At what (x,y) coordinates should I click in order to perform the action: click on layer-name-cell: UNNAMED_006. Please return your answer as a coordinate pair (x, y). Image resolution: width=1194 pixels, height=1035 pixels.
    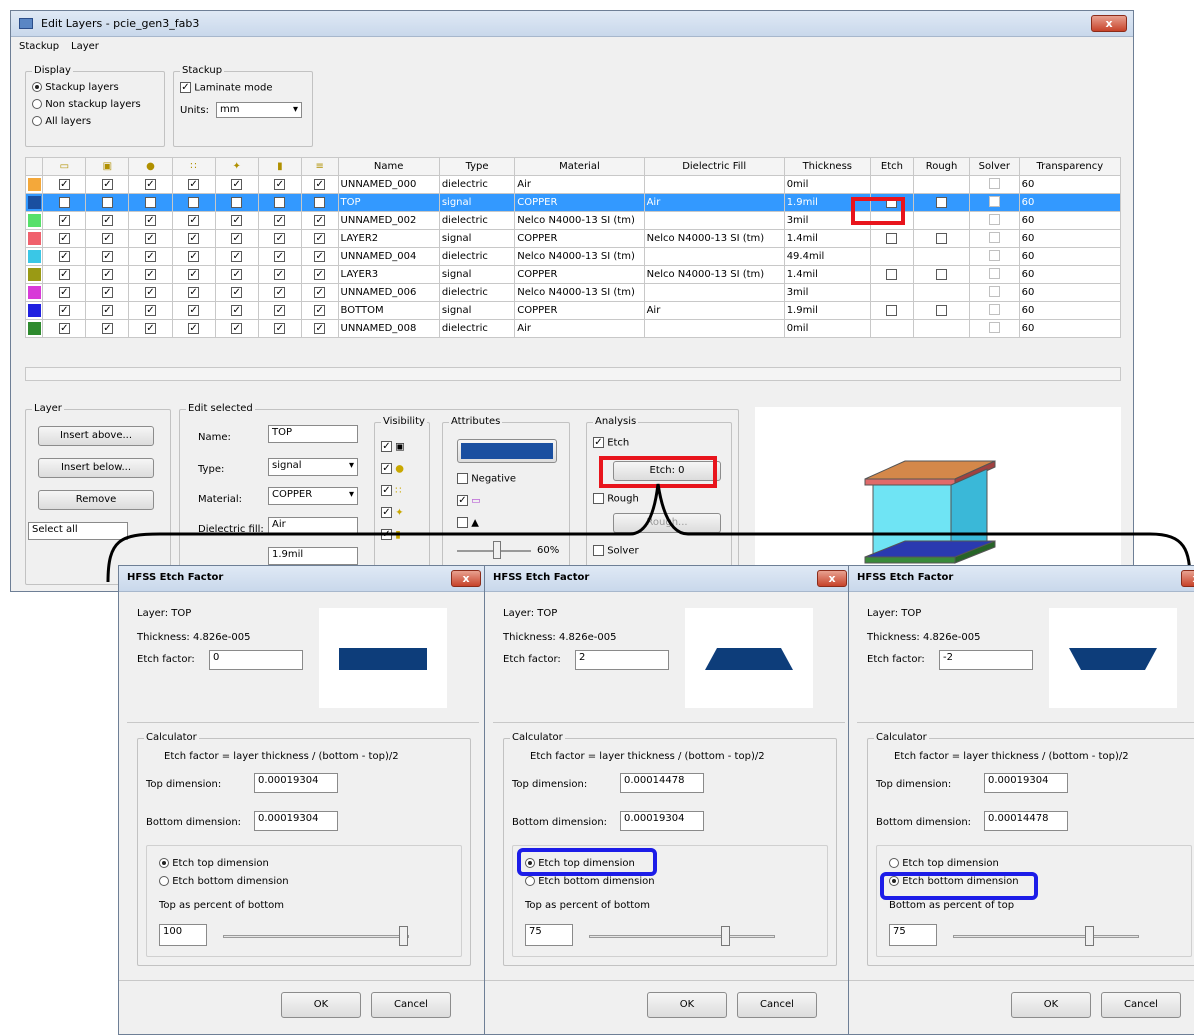
    Looking at the image, I should click on (388, 292).